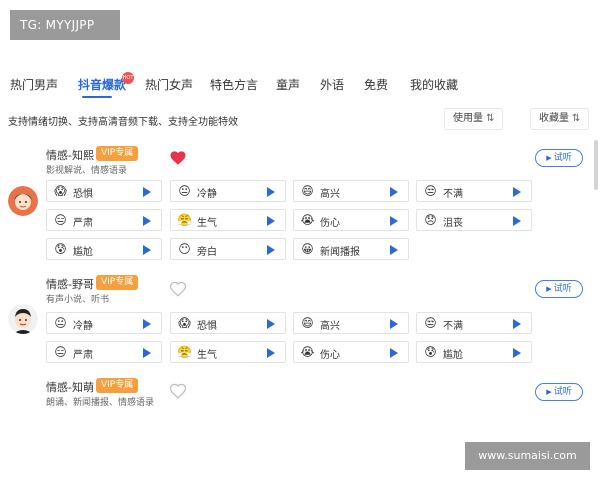  Describe the element at coordinates (207, 252) in the screenshot. I see `emotion-label: 旁白` at that location.